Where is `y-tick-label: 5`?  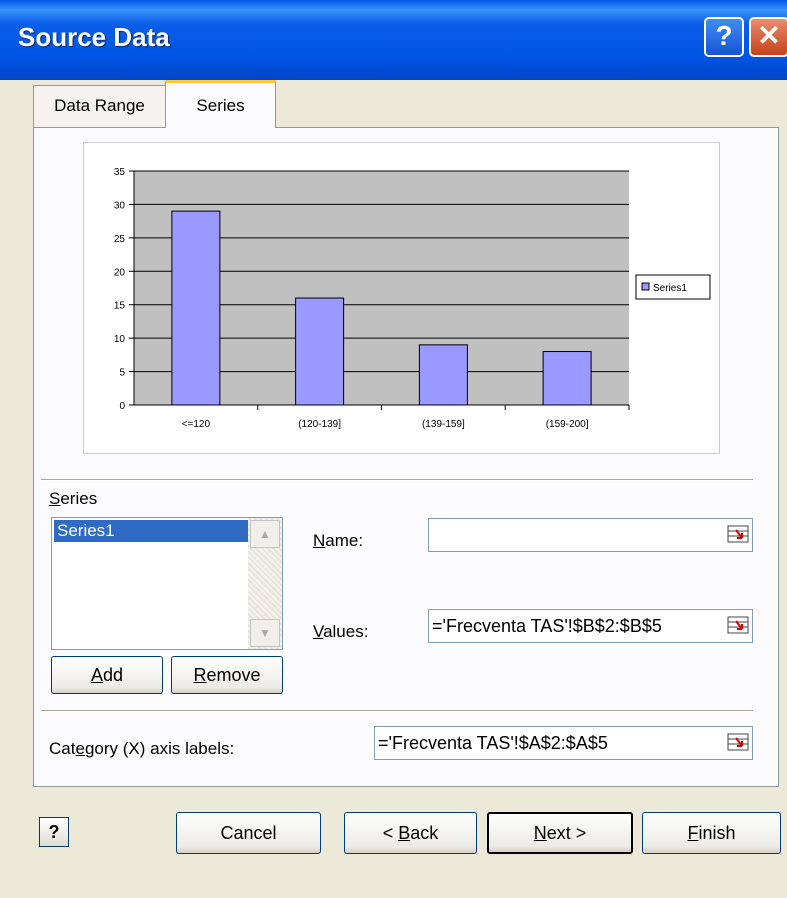
y-tick-label: 5 is located at coordinates (122, 373).